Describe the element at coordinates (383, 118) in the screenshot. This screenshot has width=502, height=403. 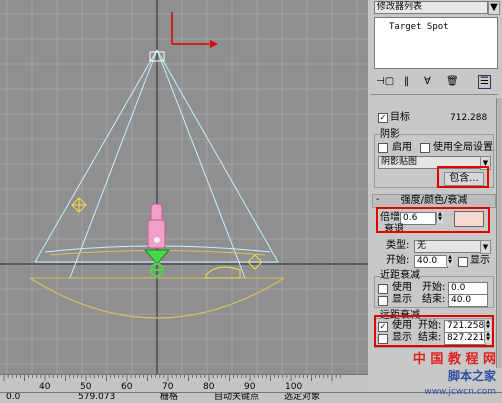
I see `target-checkbox: ✓` at that location.